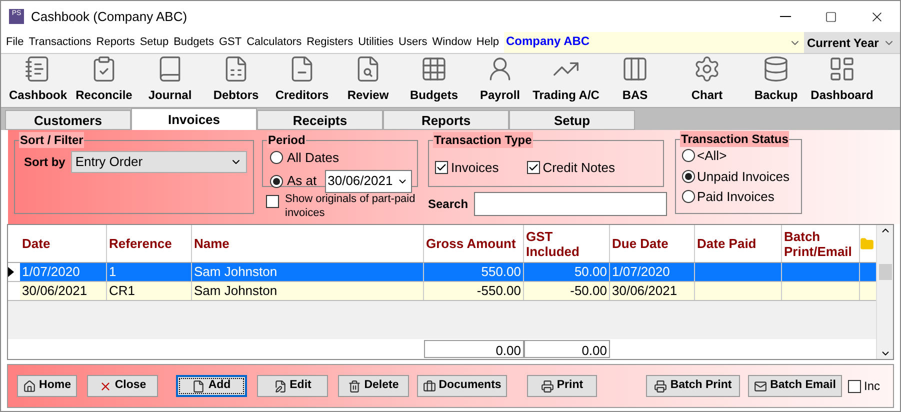 The image size is (901, 412). What do you see at coordinates (567, 291) in the screenshot?
I see `table-cell: -50.00` at bounding box center [567, 291].